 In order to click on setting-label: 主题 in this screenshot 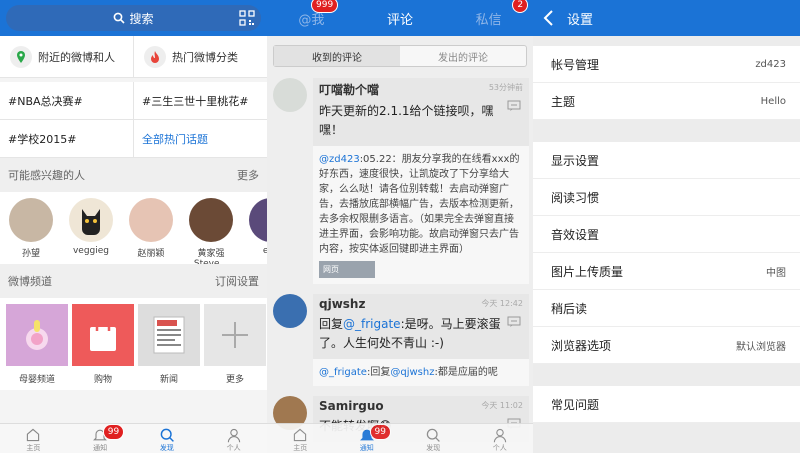, I will do `click(563, 101)`.